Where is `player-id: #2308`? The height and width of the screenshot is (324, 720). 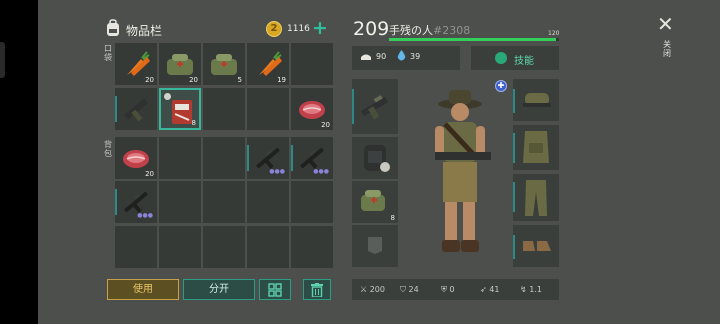 player-id: #2308 is located at coordinates (452, 30).